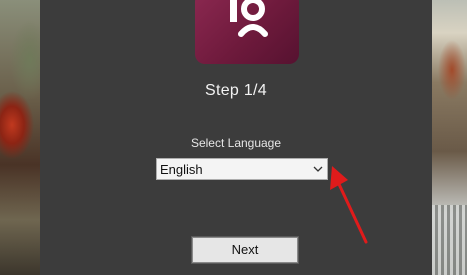 Image resolution: width=467 pixels, height=275 pixels. Describe the element at coordinates (242, 169) in the screenshot. I see `language-dropdown: English` at that location.